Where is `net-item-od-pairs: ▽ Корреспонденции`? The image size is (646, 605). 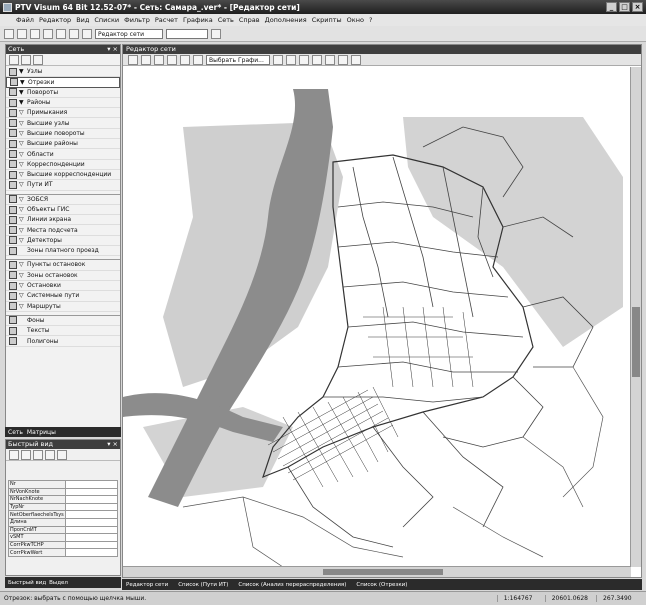
net-item-od-pairs: ▽ Корреспонденции is located at coordinates (63, 165).